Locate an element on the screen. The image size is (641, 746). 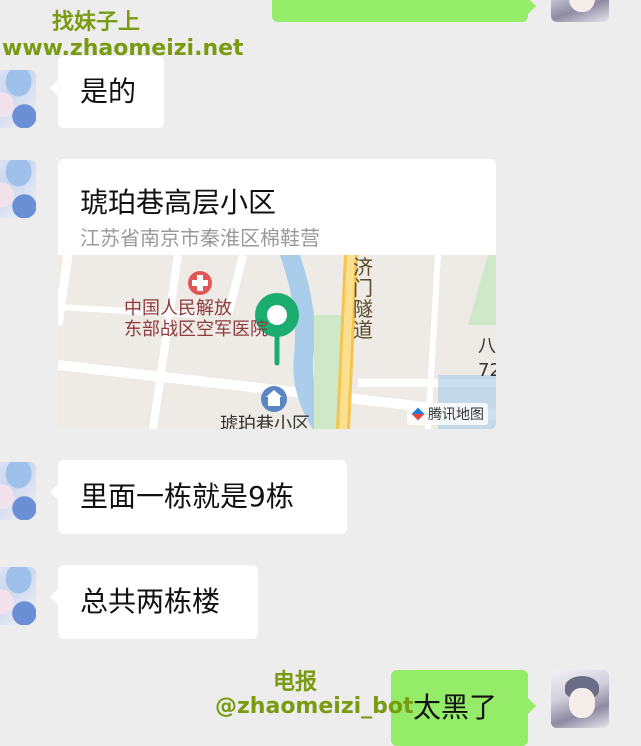
location-address: 江苏省南京市秦淮区棉鞋营 is located at coordinates (200, 238).